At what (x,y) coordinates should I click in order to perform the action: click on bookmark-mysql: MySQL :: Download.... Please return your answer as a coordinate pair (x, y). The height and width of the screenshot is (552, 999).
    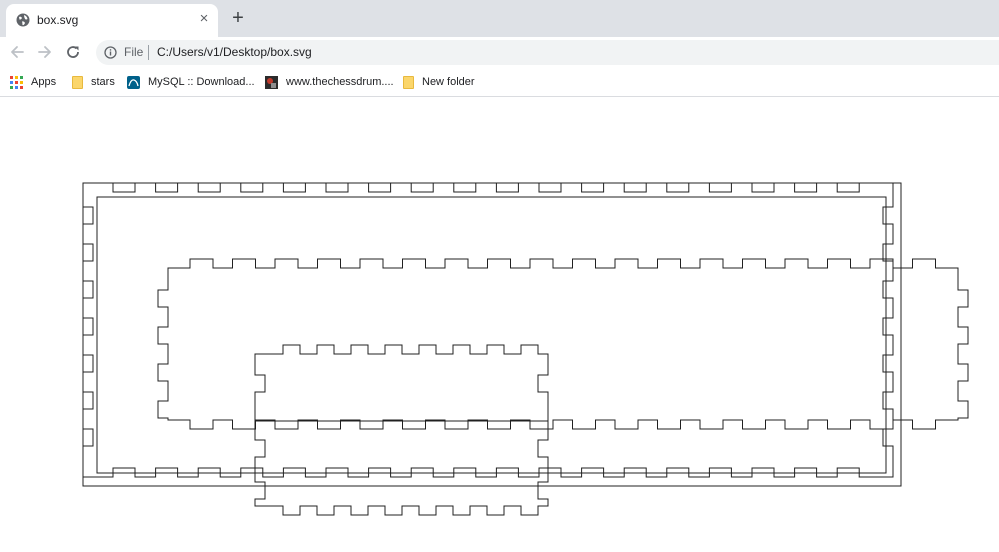
    Looking at the image, I should click on (191, 82).